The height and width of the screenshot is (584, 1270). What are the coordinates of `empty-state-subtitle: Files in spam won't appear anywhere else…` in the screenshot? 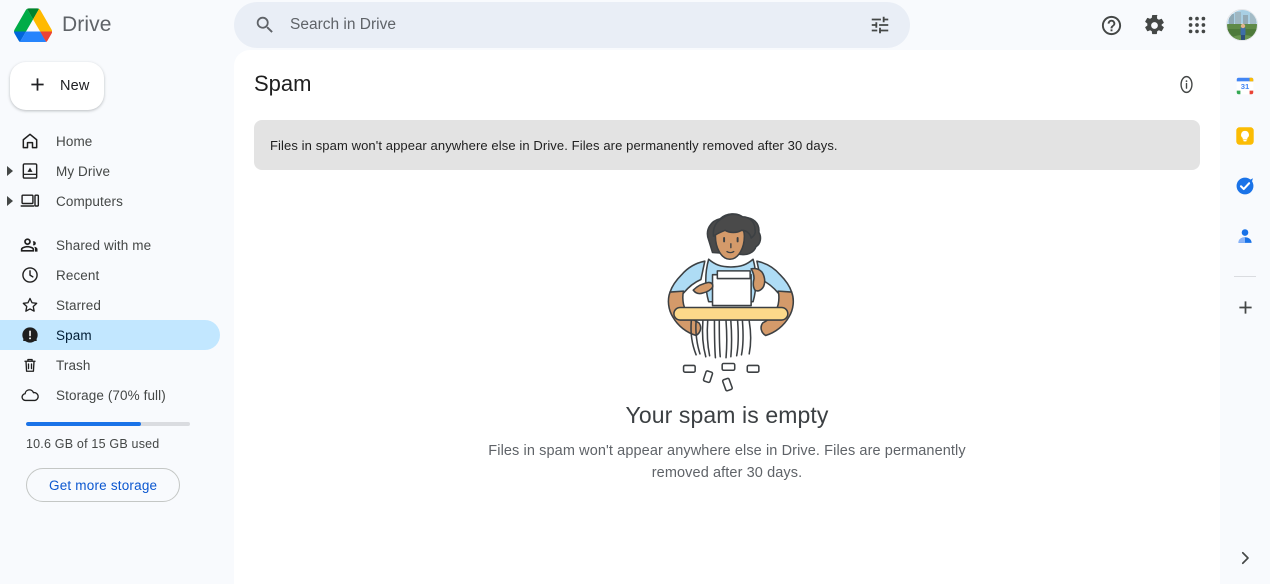 It's located at (727, 462).